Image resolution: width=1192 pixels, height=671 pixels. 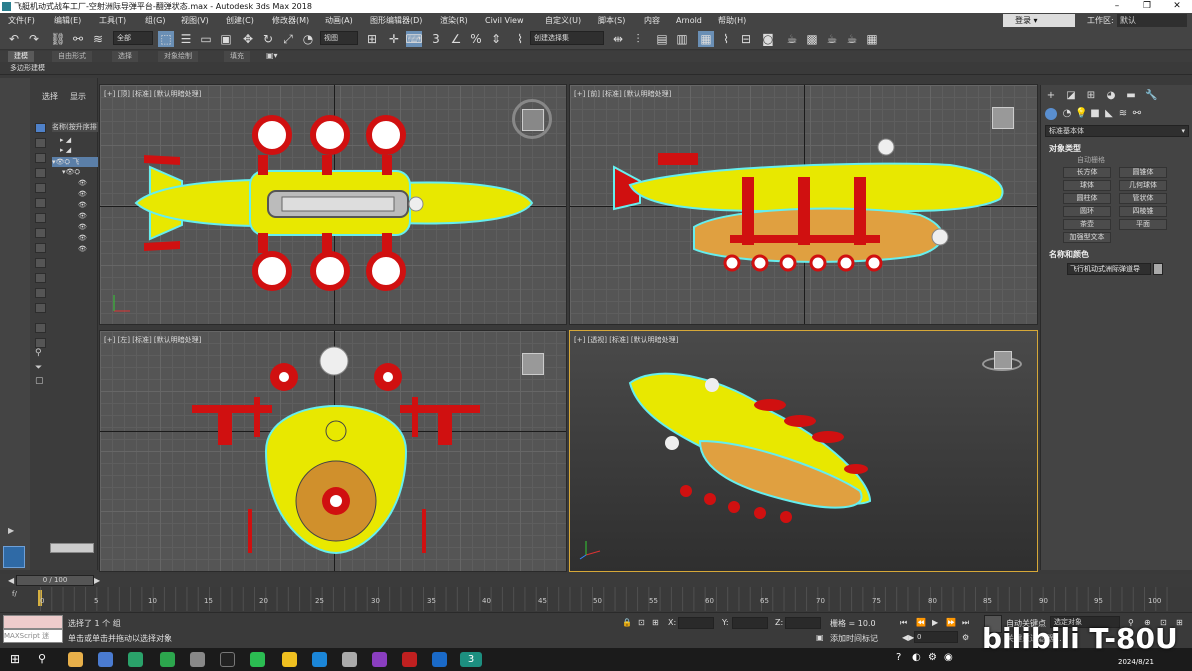 What do you see at coordinates (34, 39) in the screenshot?
I see `redo-icon: ↷` at bounding box center [34, 39].